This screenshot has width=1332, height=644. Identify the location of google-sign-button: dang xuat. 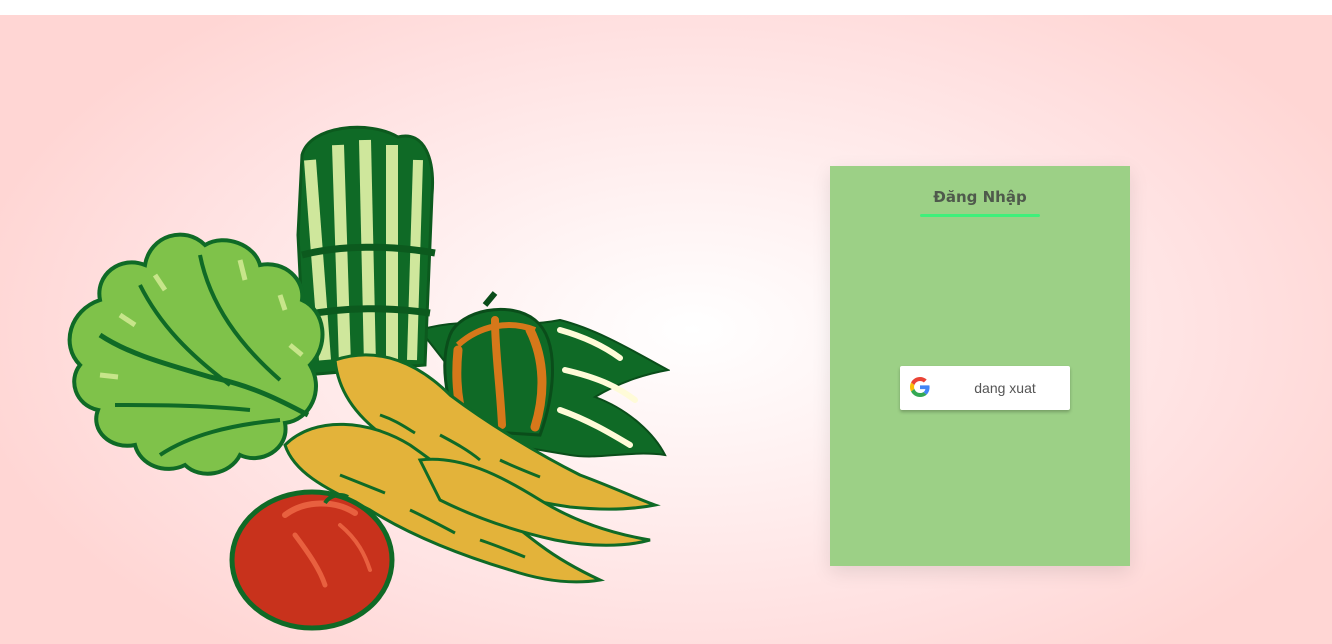
(985, 388).